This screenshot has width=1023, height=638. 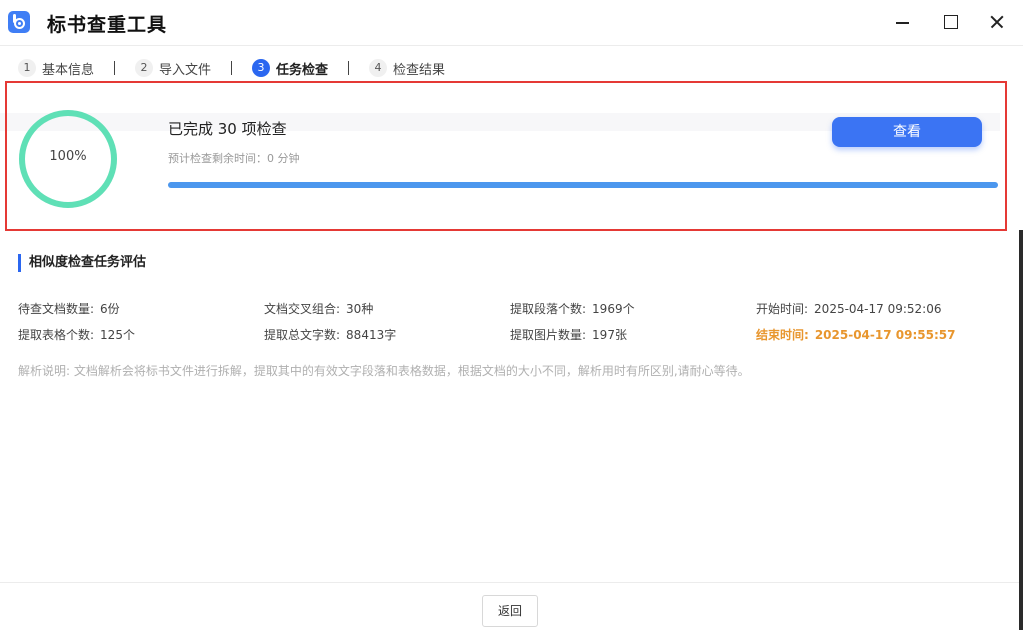 I want to click on stat-value: 1969个, so click(x=613, y=309).